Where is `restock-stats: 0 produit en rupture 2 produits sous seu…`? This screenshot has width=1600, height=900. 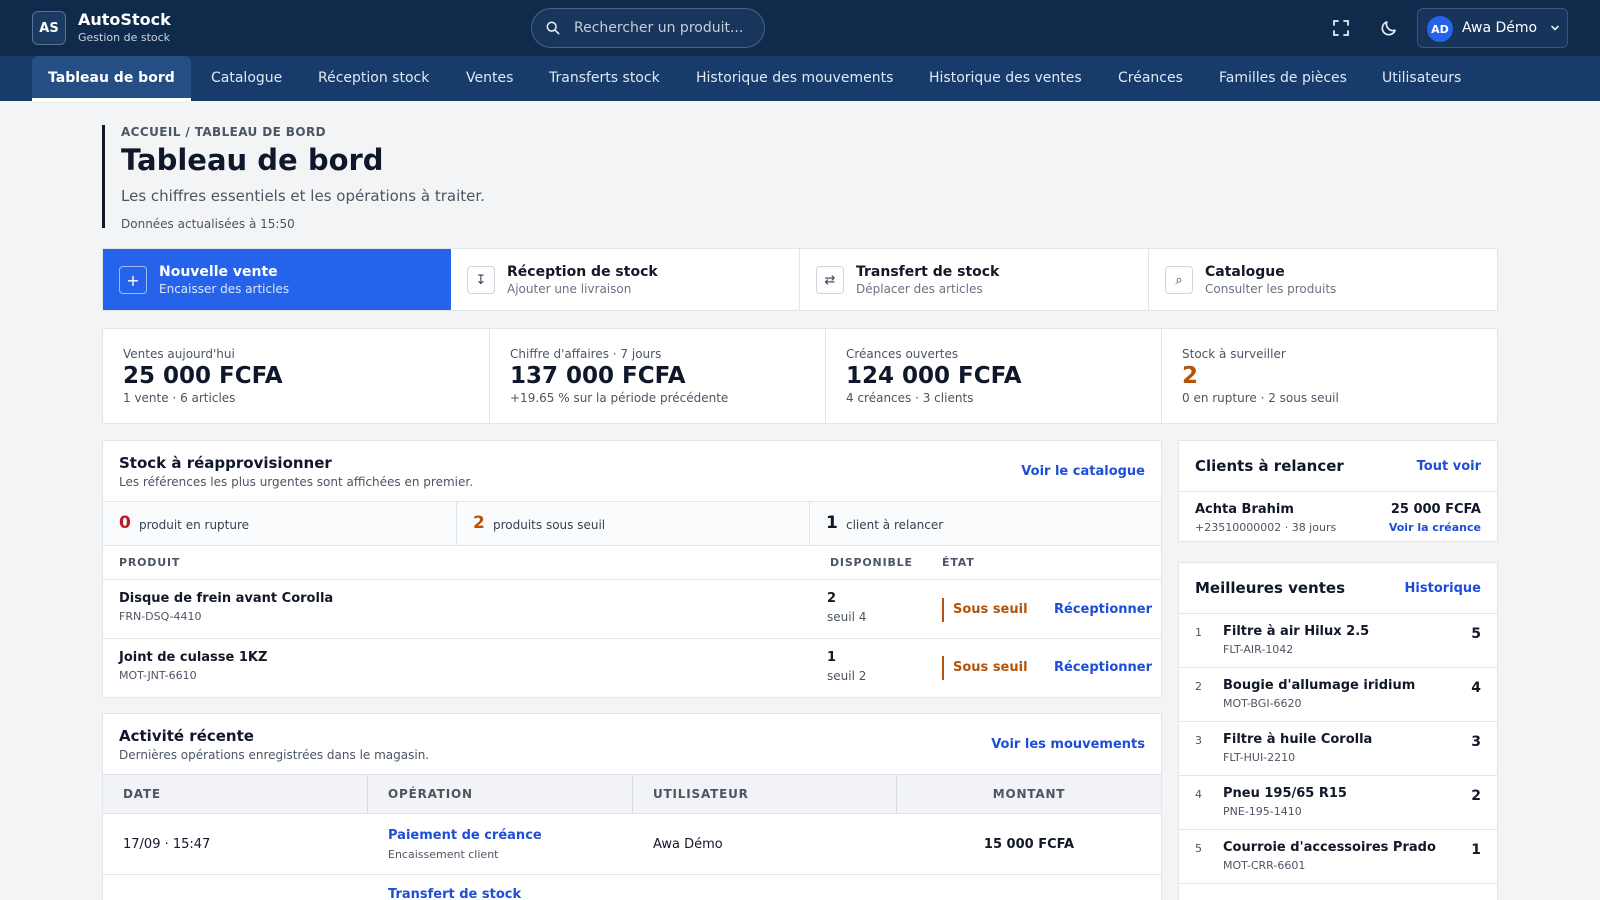
restock-stats: 0 produit en rupture 2 produits sous seu… is located at coordinates (632, 523).